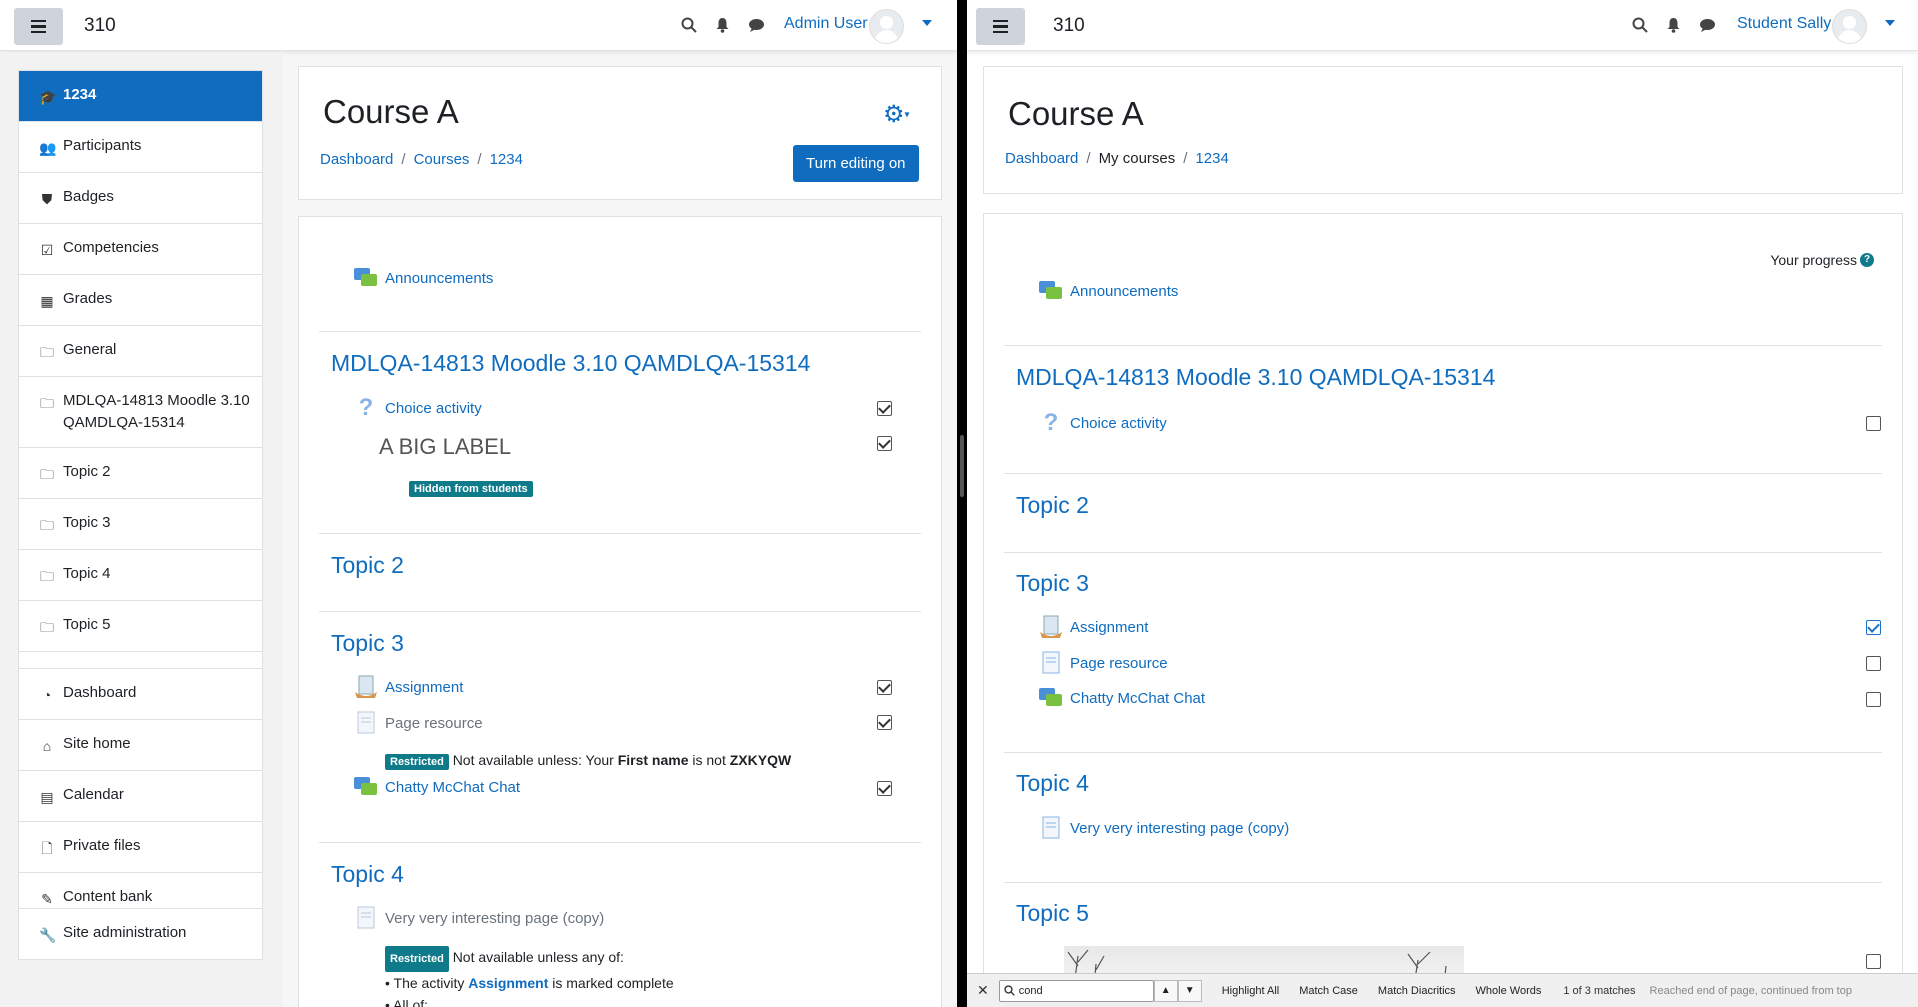 Image resolution: width=1918 pixels, height=1007 pixels. Describe the element at coordinates (47, 899) in the screenshot. I see `brush-icon: ✎` at that location.